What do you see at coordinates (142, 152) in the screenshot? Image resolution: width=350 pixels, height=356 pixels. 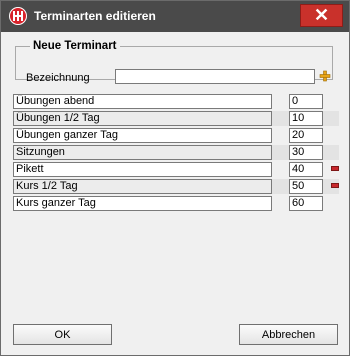 I see `type-name-field: Sitzungen` at bounding box center [142, 152].